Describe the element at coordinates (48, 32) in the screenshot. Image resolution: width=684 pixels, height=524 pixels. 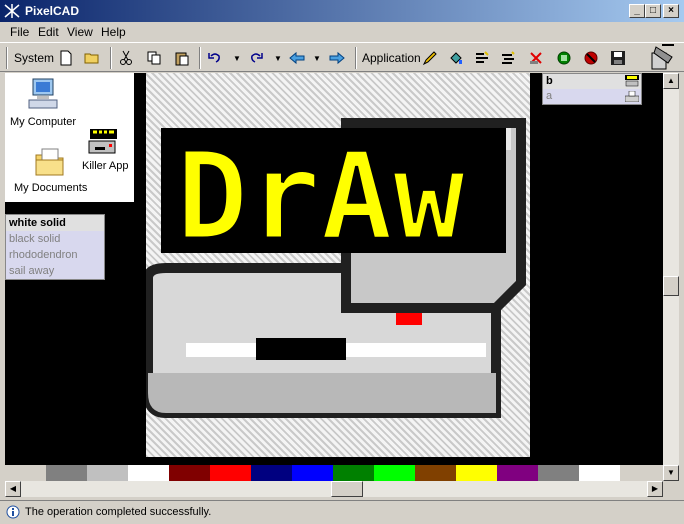
I see `menu-edit: Edit` at that location.